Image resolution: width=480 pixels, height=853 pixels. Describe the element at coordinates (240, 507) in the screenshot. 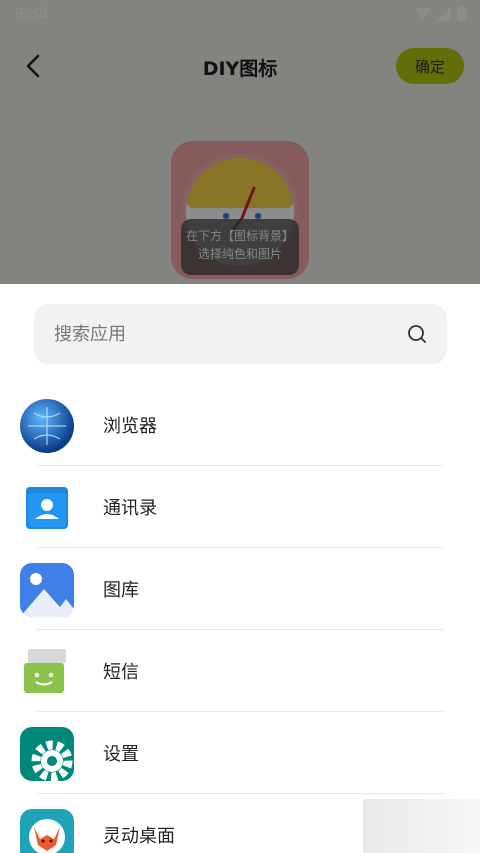

I see `list-item: 通讯录` at that location.